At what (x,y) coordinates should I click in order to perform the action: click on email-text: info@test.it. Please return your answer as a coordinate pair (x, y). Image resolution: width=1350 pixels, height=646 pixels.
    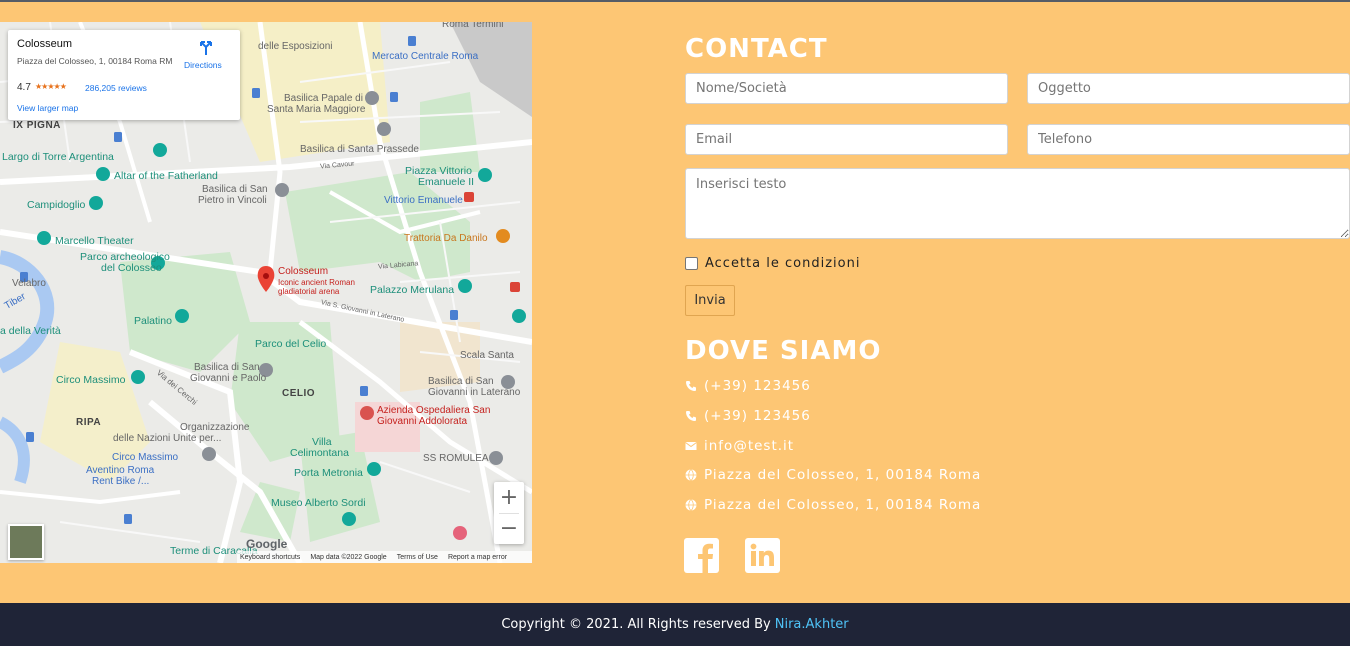
    Looking at the image, I should click on (749, 446).